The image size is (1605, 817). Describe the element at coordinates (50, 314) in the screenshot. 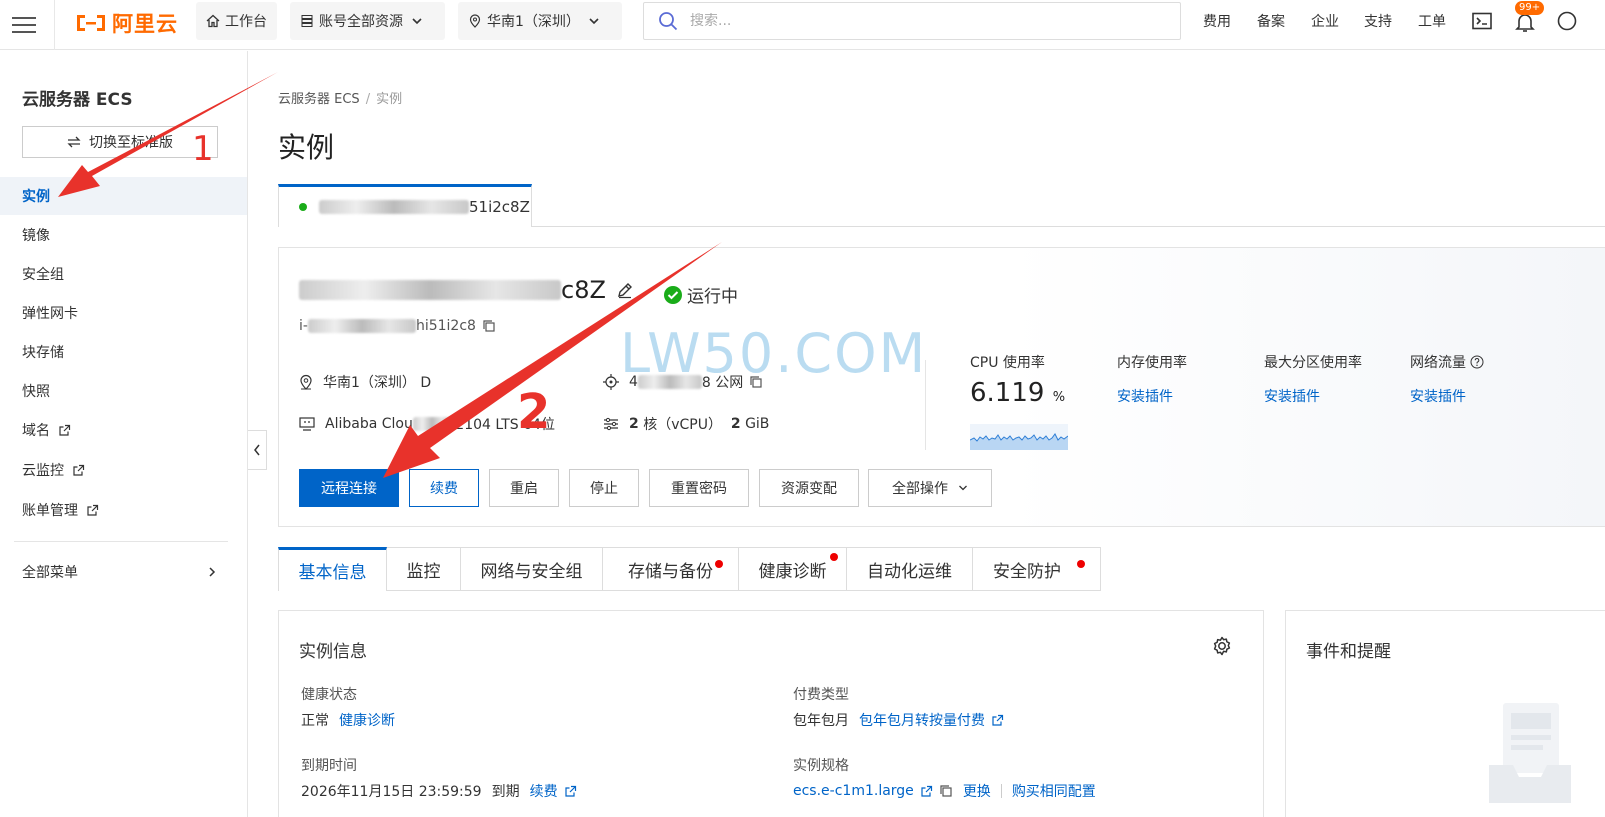

I see `sidebar-item-label: 弹性网卡` at that location.